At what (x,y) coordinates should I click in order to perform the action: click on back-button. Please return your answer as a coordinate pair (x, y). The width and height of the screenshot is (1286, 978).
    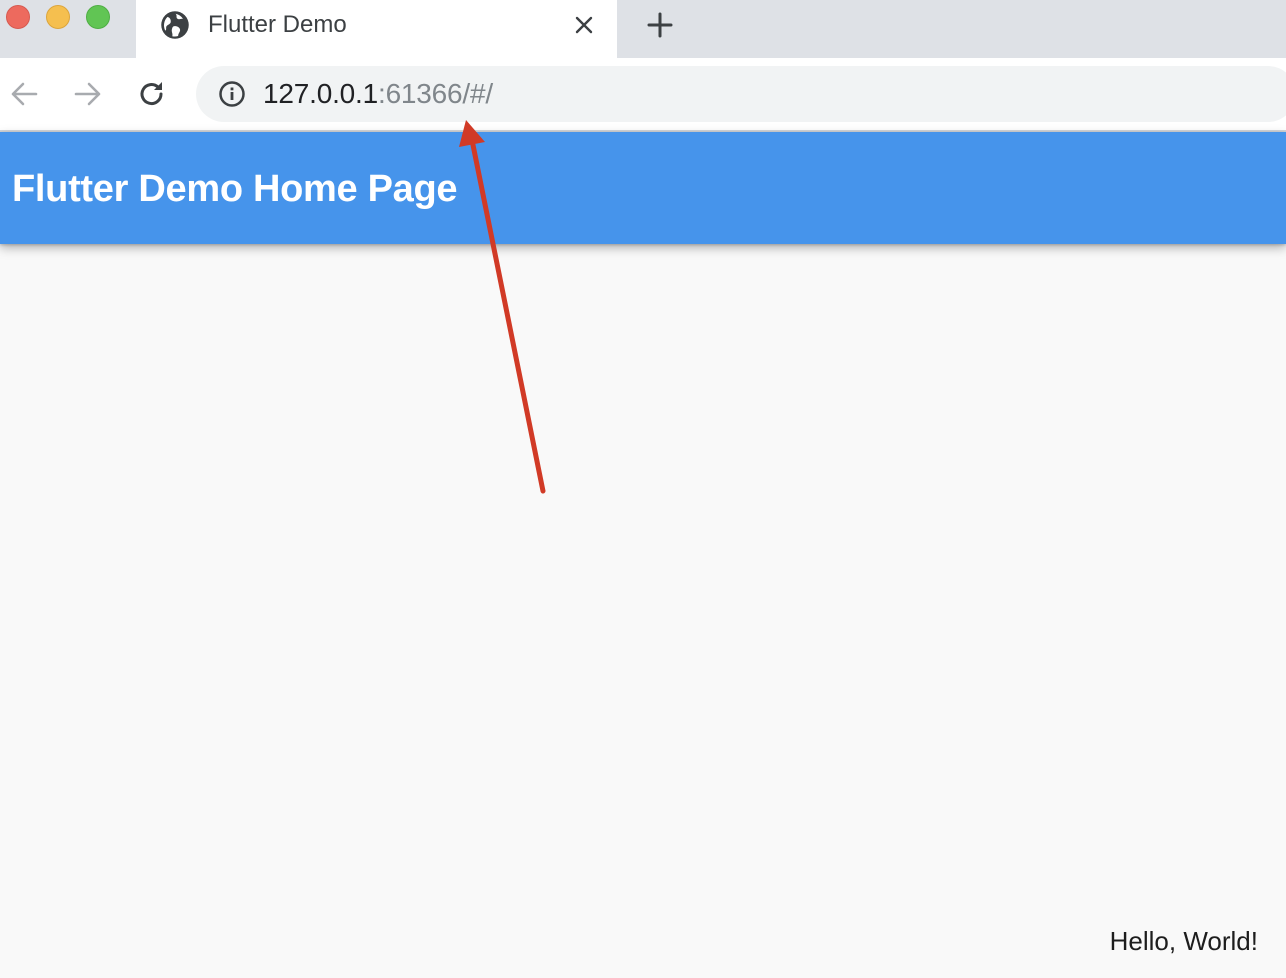
    Looking at the image, I should click on (24, 94).